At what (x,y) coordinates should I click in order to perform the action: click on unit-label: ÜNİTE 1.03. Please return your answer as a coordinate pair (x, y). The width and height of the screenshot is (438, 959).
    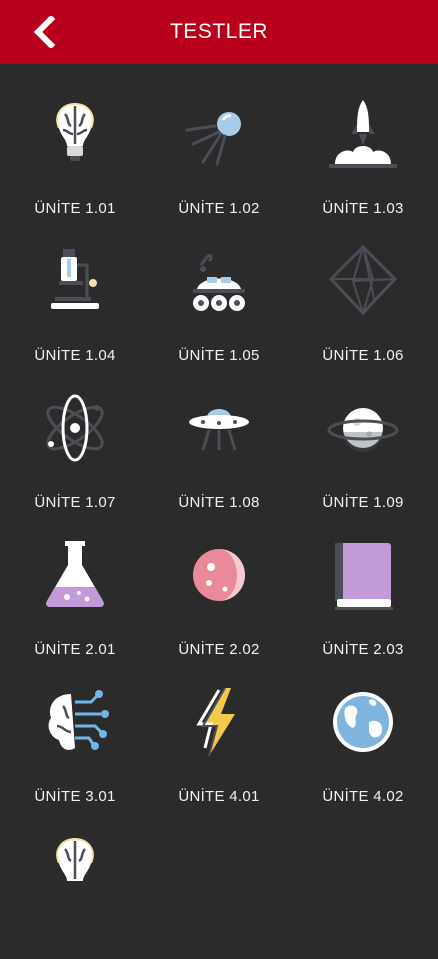
    Looking at the image, I should click on (363, 208).